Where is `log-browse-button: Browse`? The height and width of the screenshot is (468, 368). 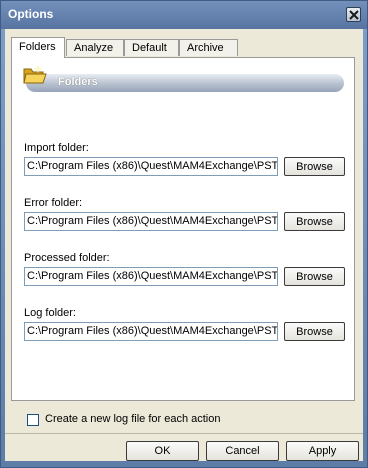
log-browse-button: Browse is located at coordinates (314, 331).